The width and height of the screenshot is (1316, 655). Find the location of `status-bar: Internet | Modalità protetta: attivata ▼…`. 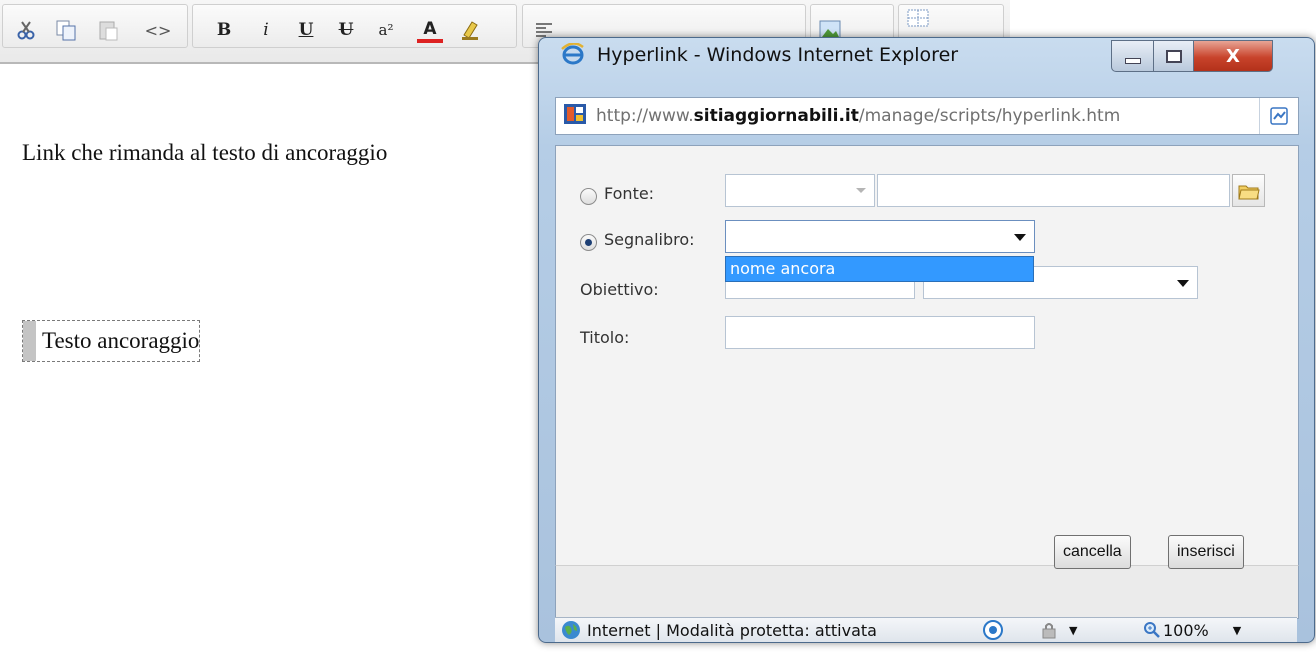

status-bar: Internet | Modalità protetta: attivata ▼… is located at coordinates (926, 629).